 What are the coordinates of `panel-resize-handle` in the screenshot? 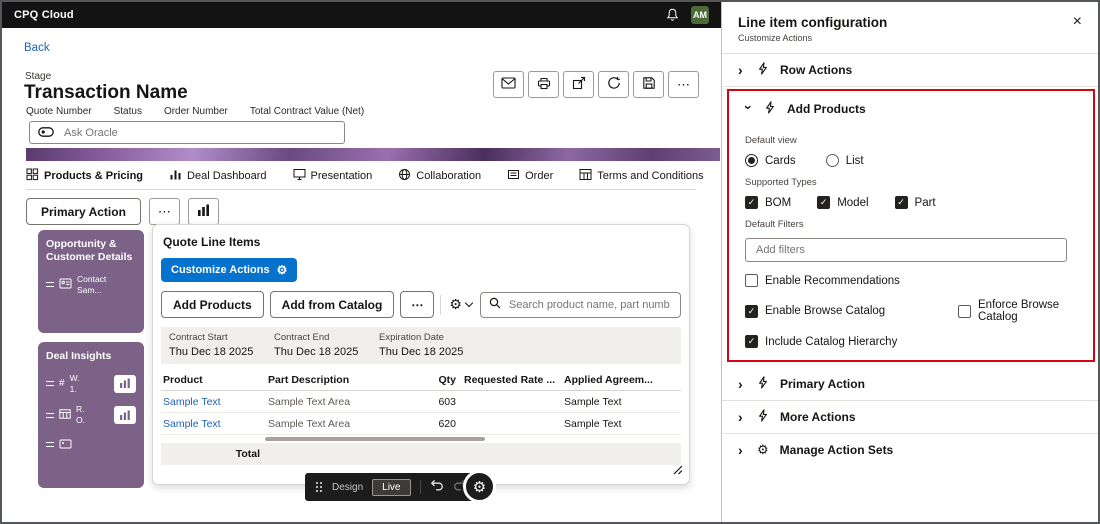 It's located at (678, 471).